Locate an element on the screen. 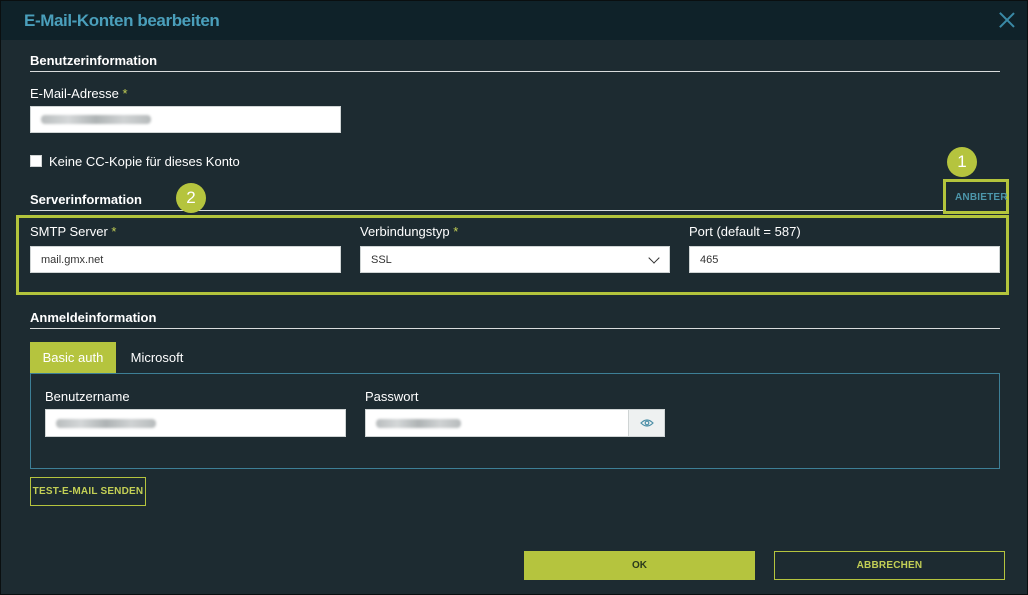 Image resolution: width=1028 pixels, height=595 pixels. provider-button: ANBIETER is located at coordinates (981, 197).